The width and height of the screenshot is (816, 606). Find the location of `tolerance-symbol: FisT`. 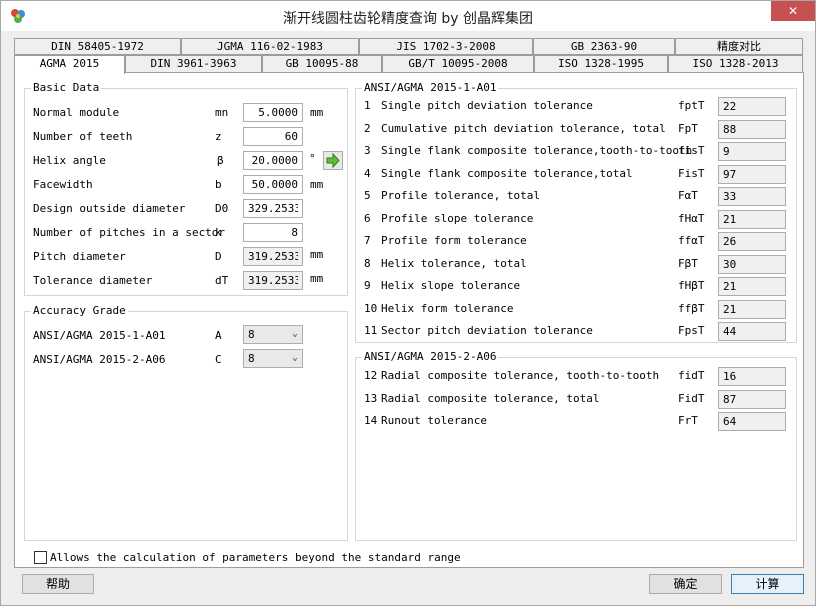

tolerance-symbol: FisT is located at coordinates (691, 173).